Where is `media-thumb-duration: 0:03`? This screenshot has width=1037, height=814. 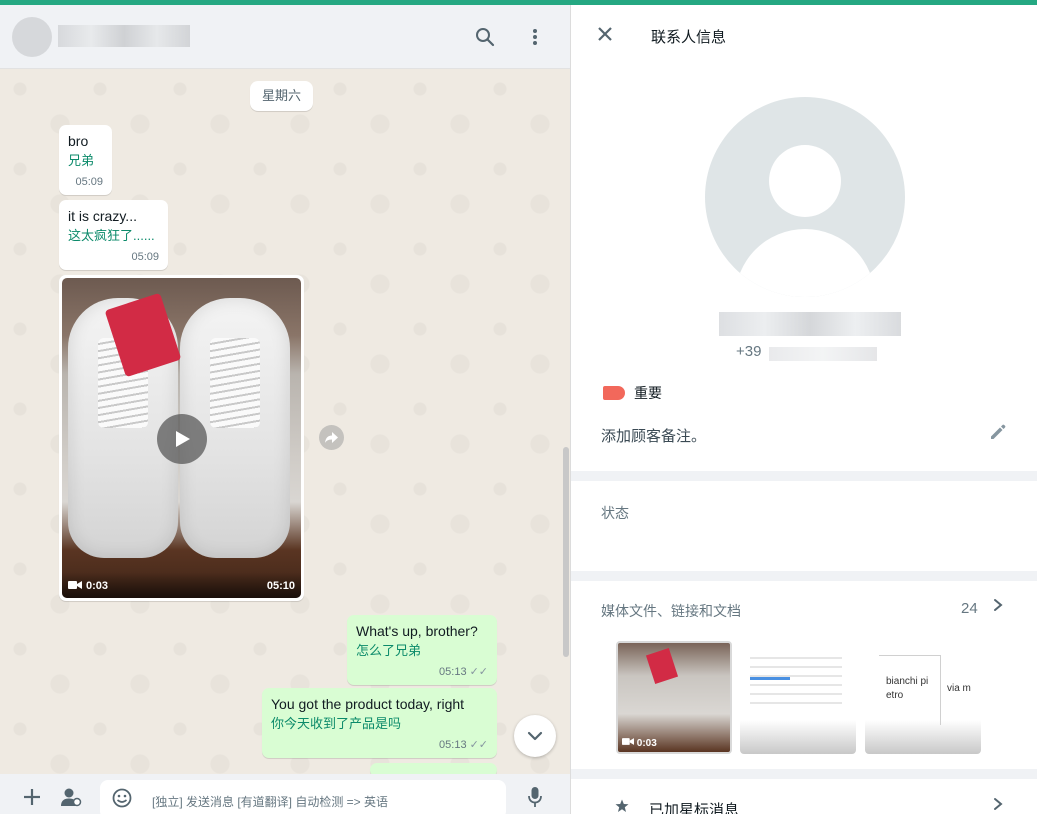
media-thumb-duration: 0:03 is located at coordinates (646, 743).